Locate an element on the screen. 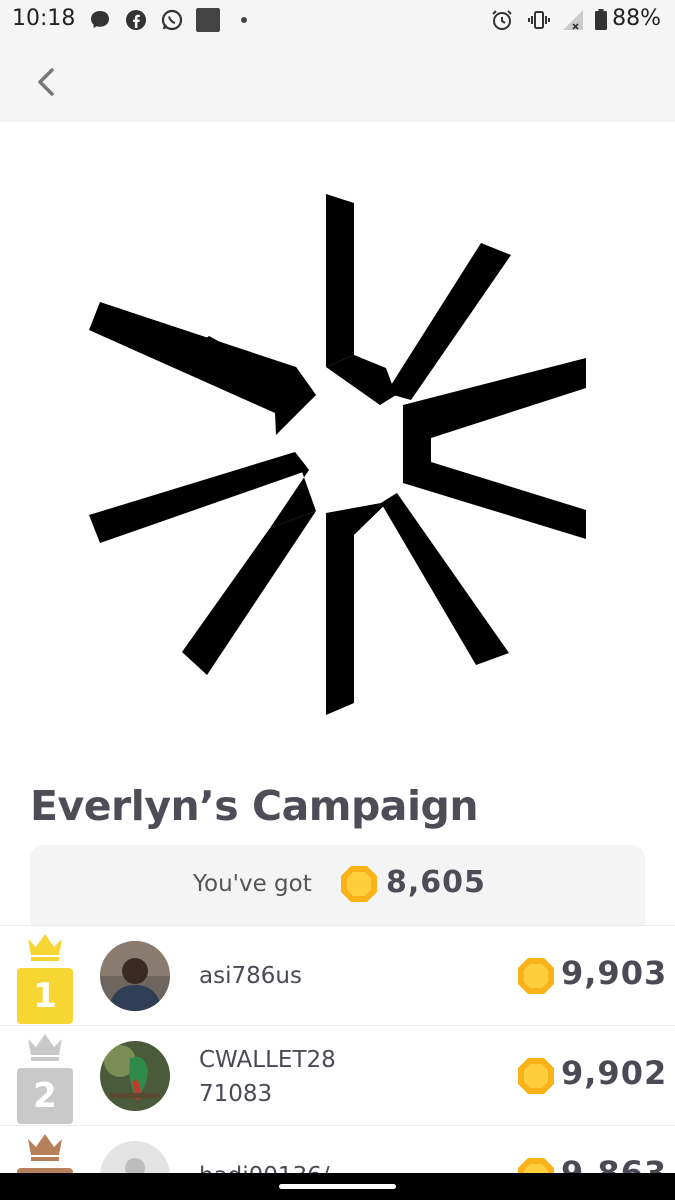 The image size is (675, 1200). battery-percent: 88% is located at coordinates (636, 18).